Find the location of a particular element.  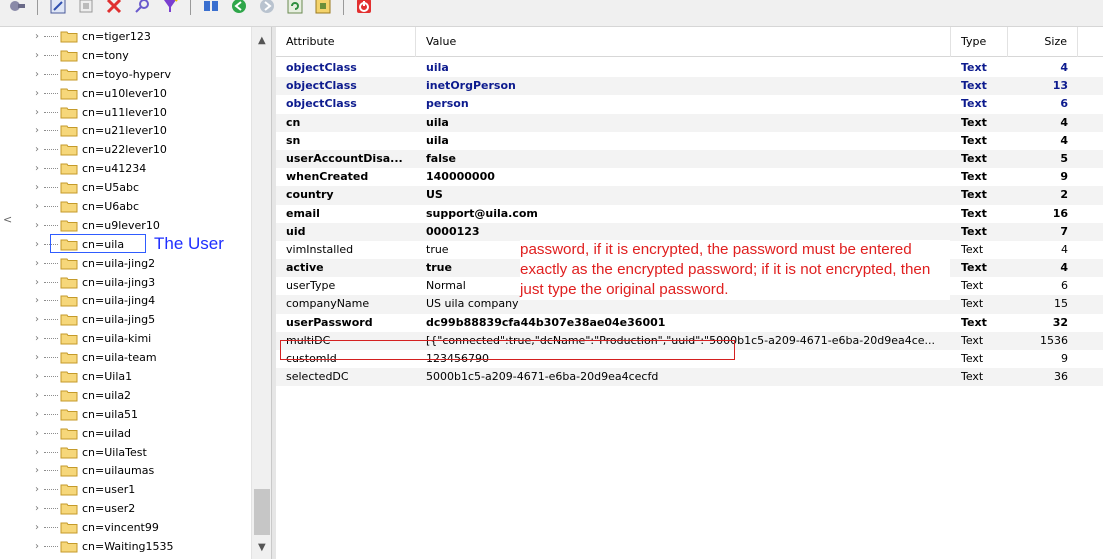

tree-item: › cn=u22lever10 is located at coordinates (102, 149).